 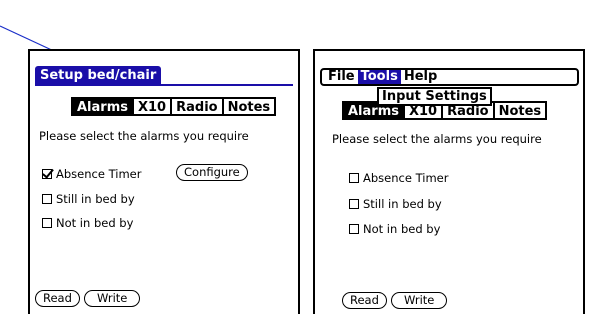 I want to click on tab-x10: X10, so click(x=152, y=106).